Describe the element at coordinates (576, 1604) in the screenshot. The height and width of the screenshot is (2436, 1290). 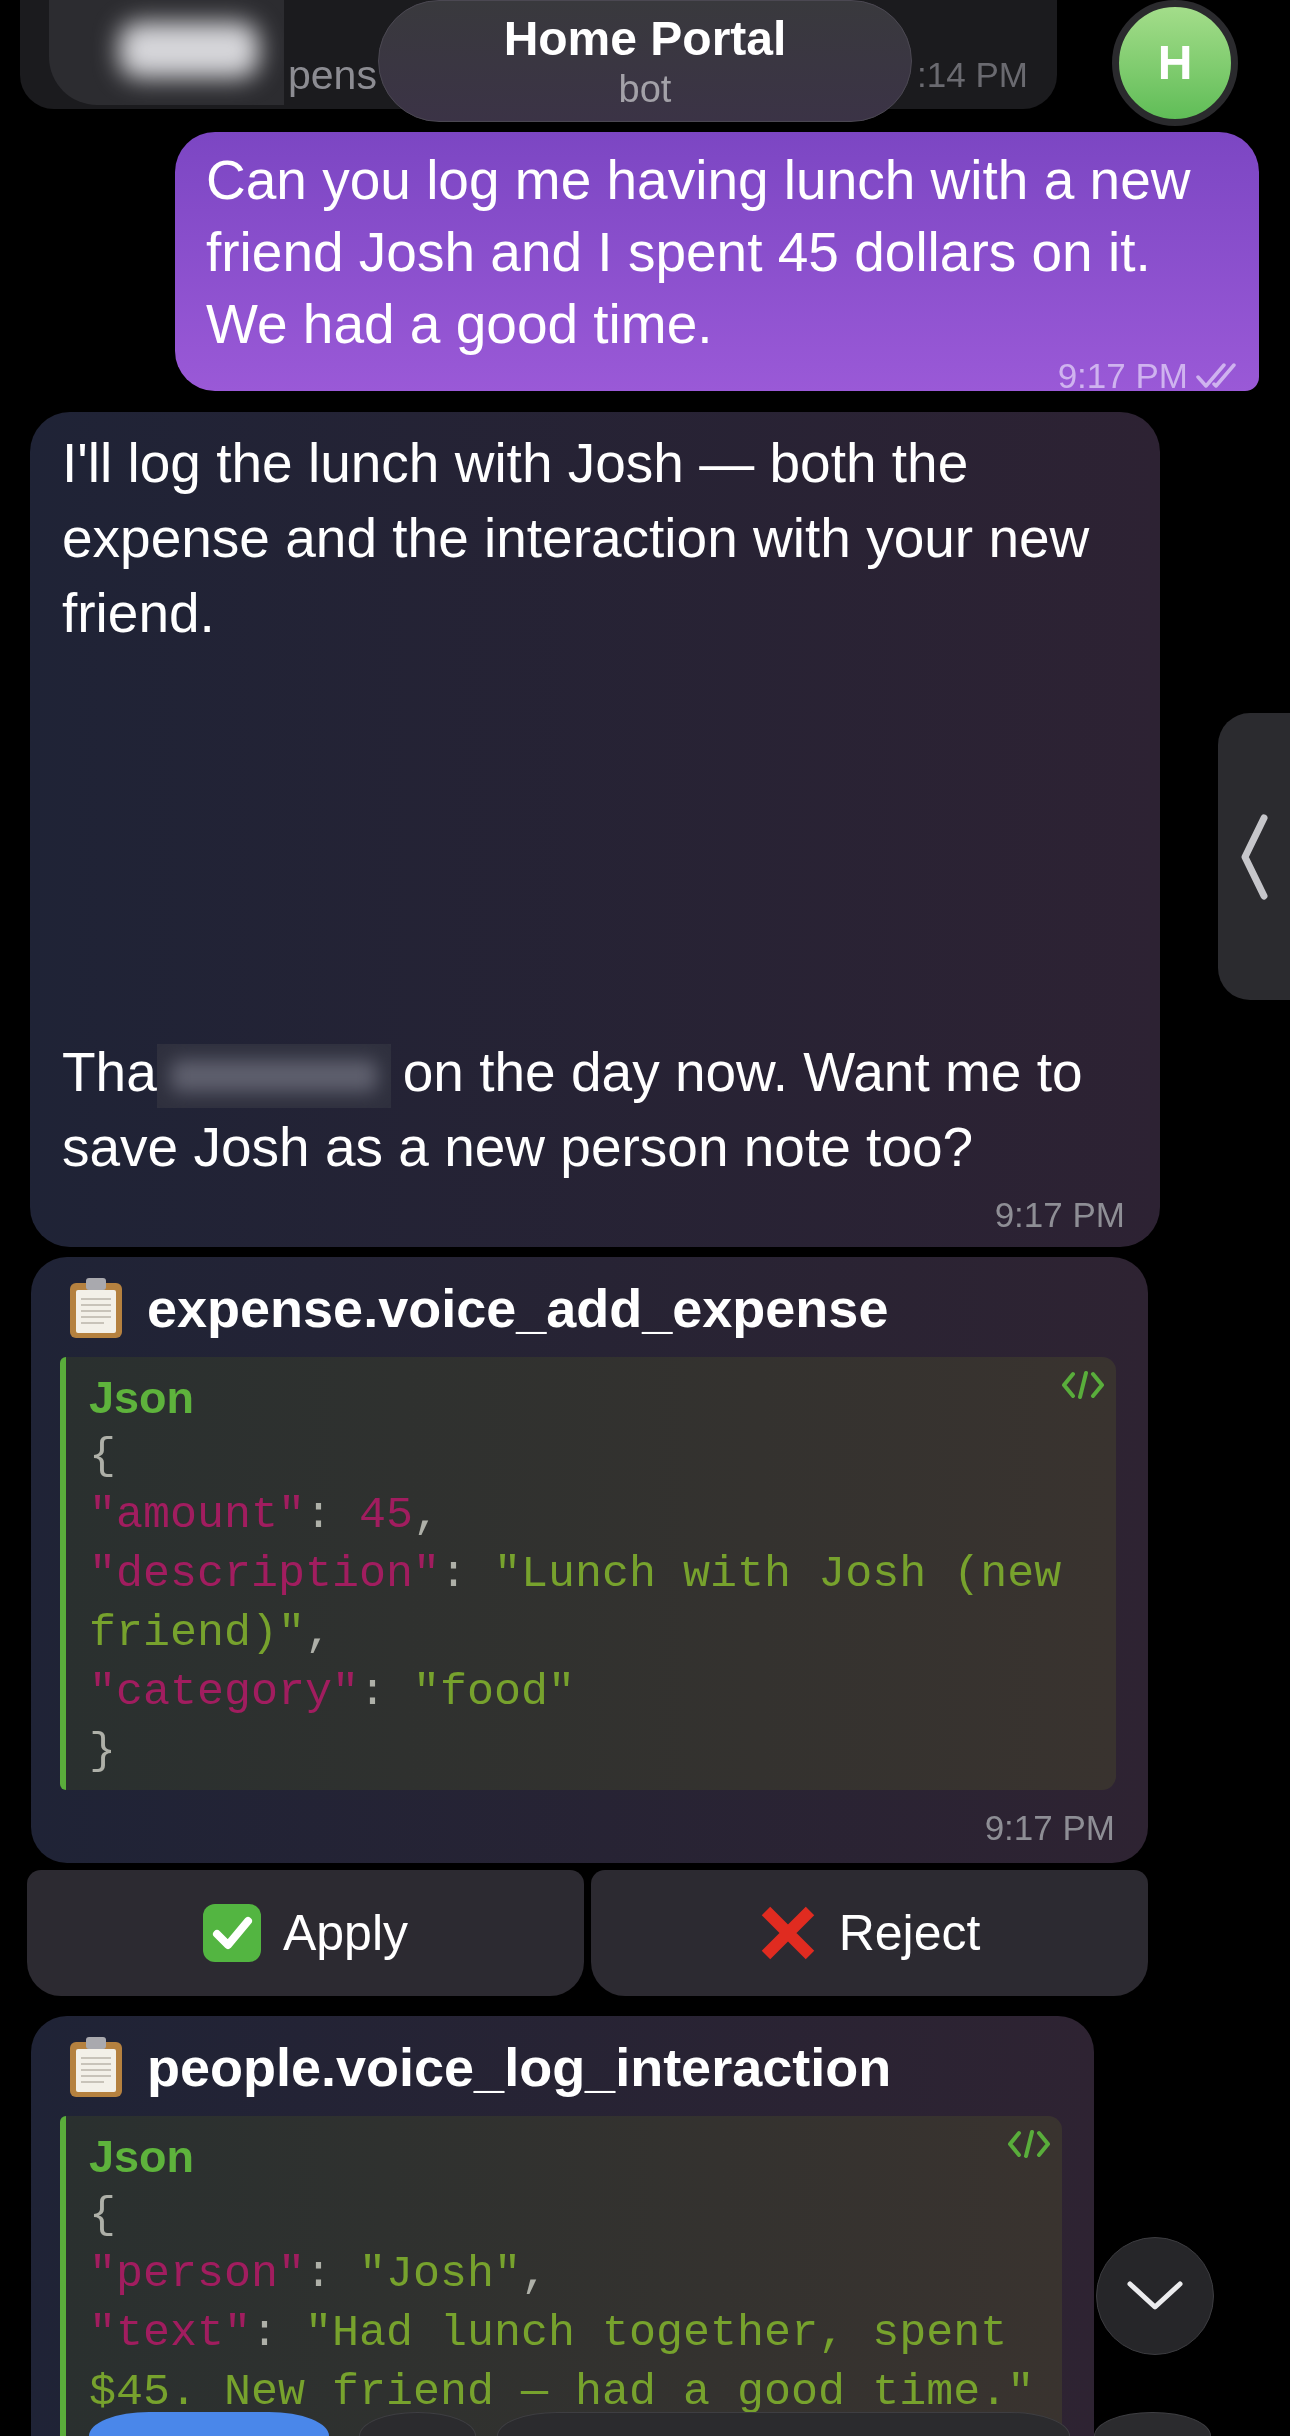
I see `code-line: "description": "Lunch with Josh (new friend)",` at that location.